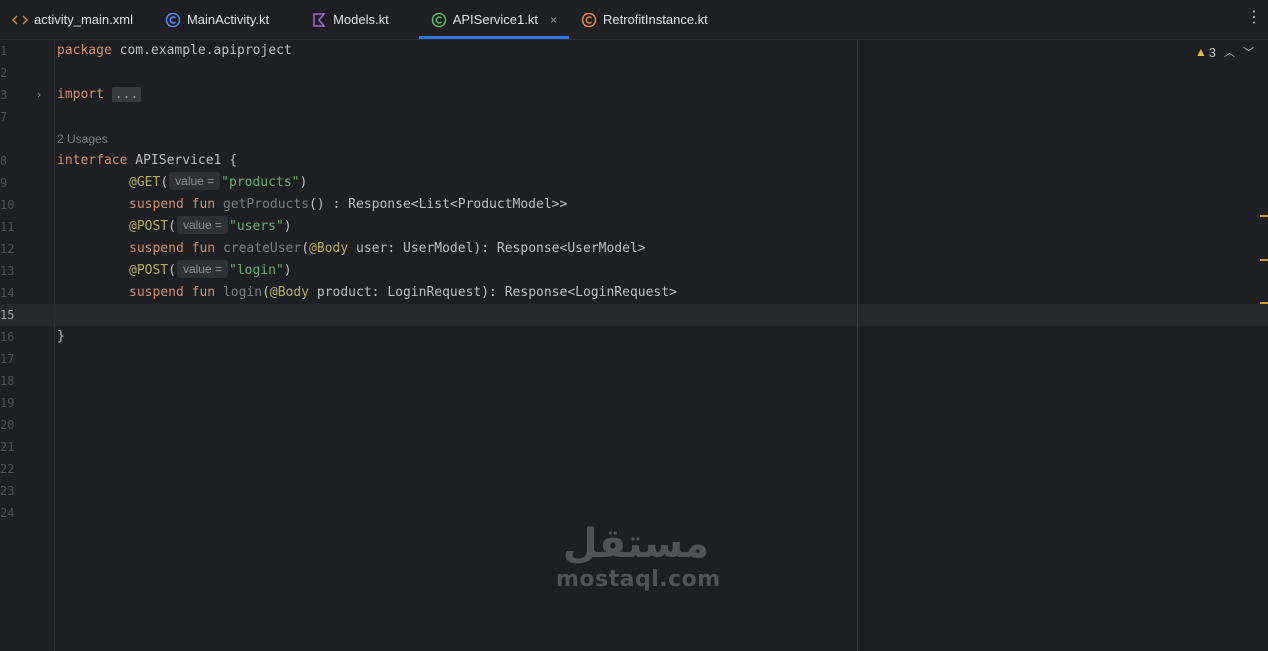  Describe the element at coordinates (634, 425) in the screenshot. I see `code-line: 20` at that location.